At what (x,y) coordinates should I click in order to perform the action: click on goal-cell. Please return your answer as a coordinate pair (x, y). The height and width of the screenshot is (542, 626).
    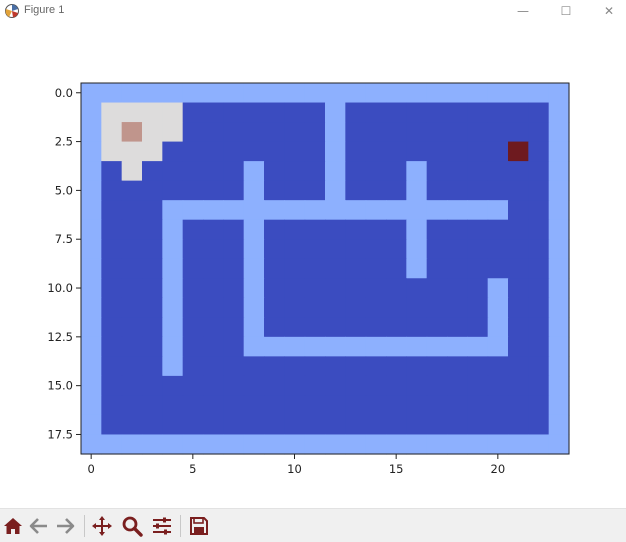
    Looking at the image, I should click on (518, 151).